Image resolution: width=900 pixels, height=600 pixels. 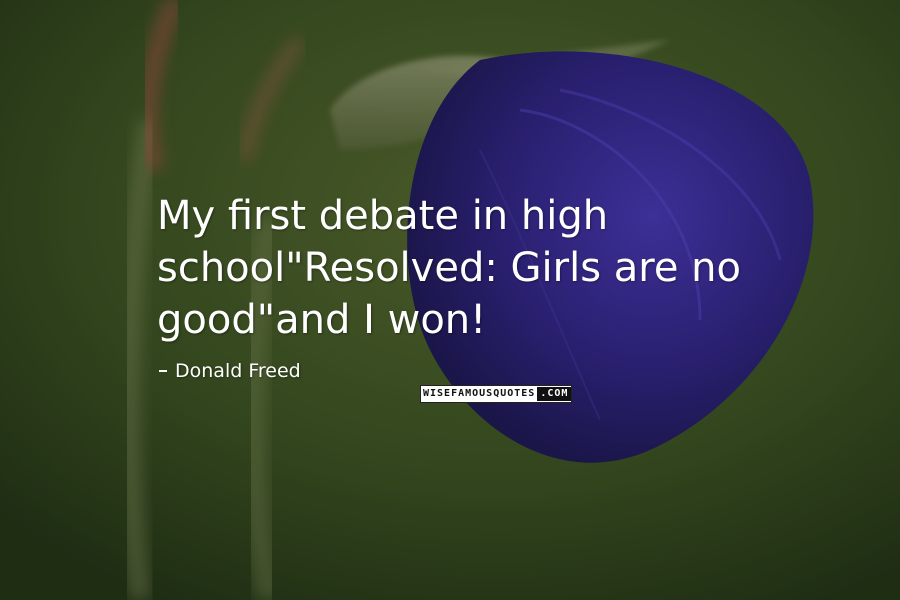 I want to click on dash-icon, so click(x=163, y=371).